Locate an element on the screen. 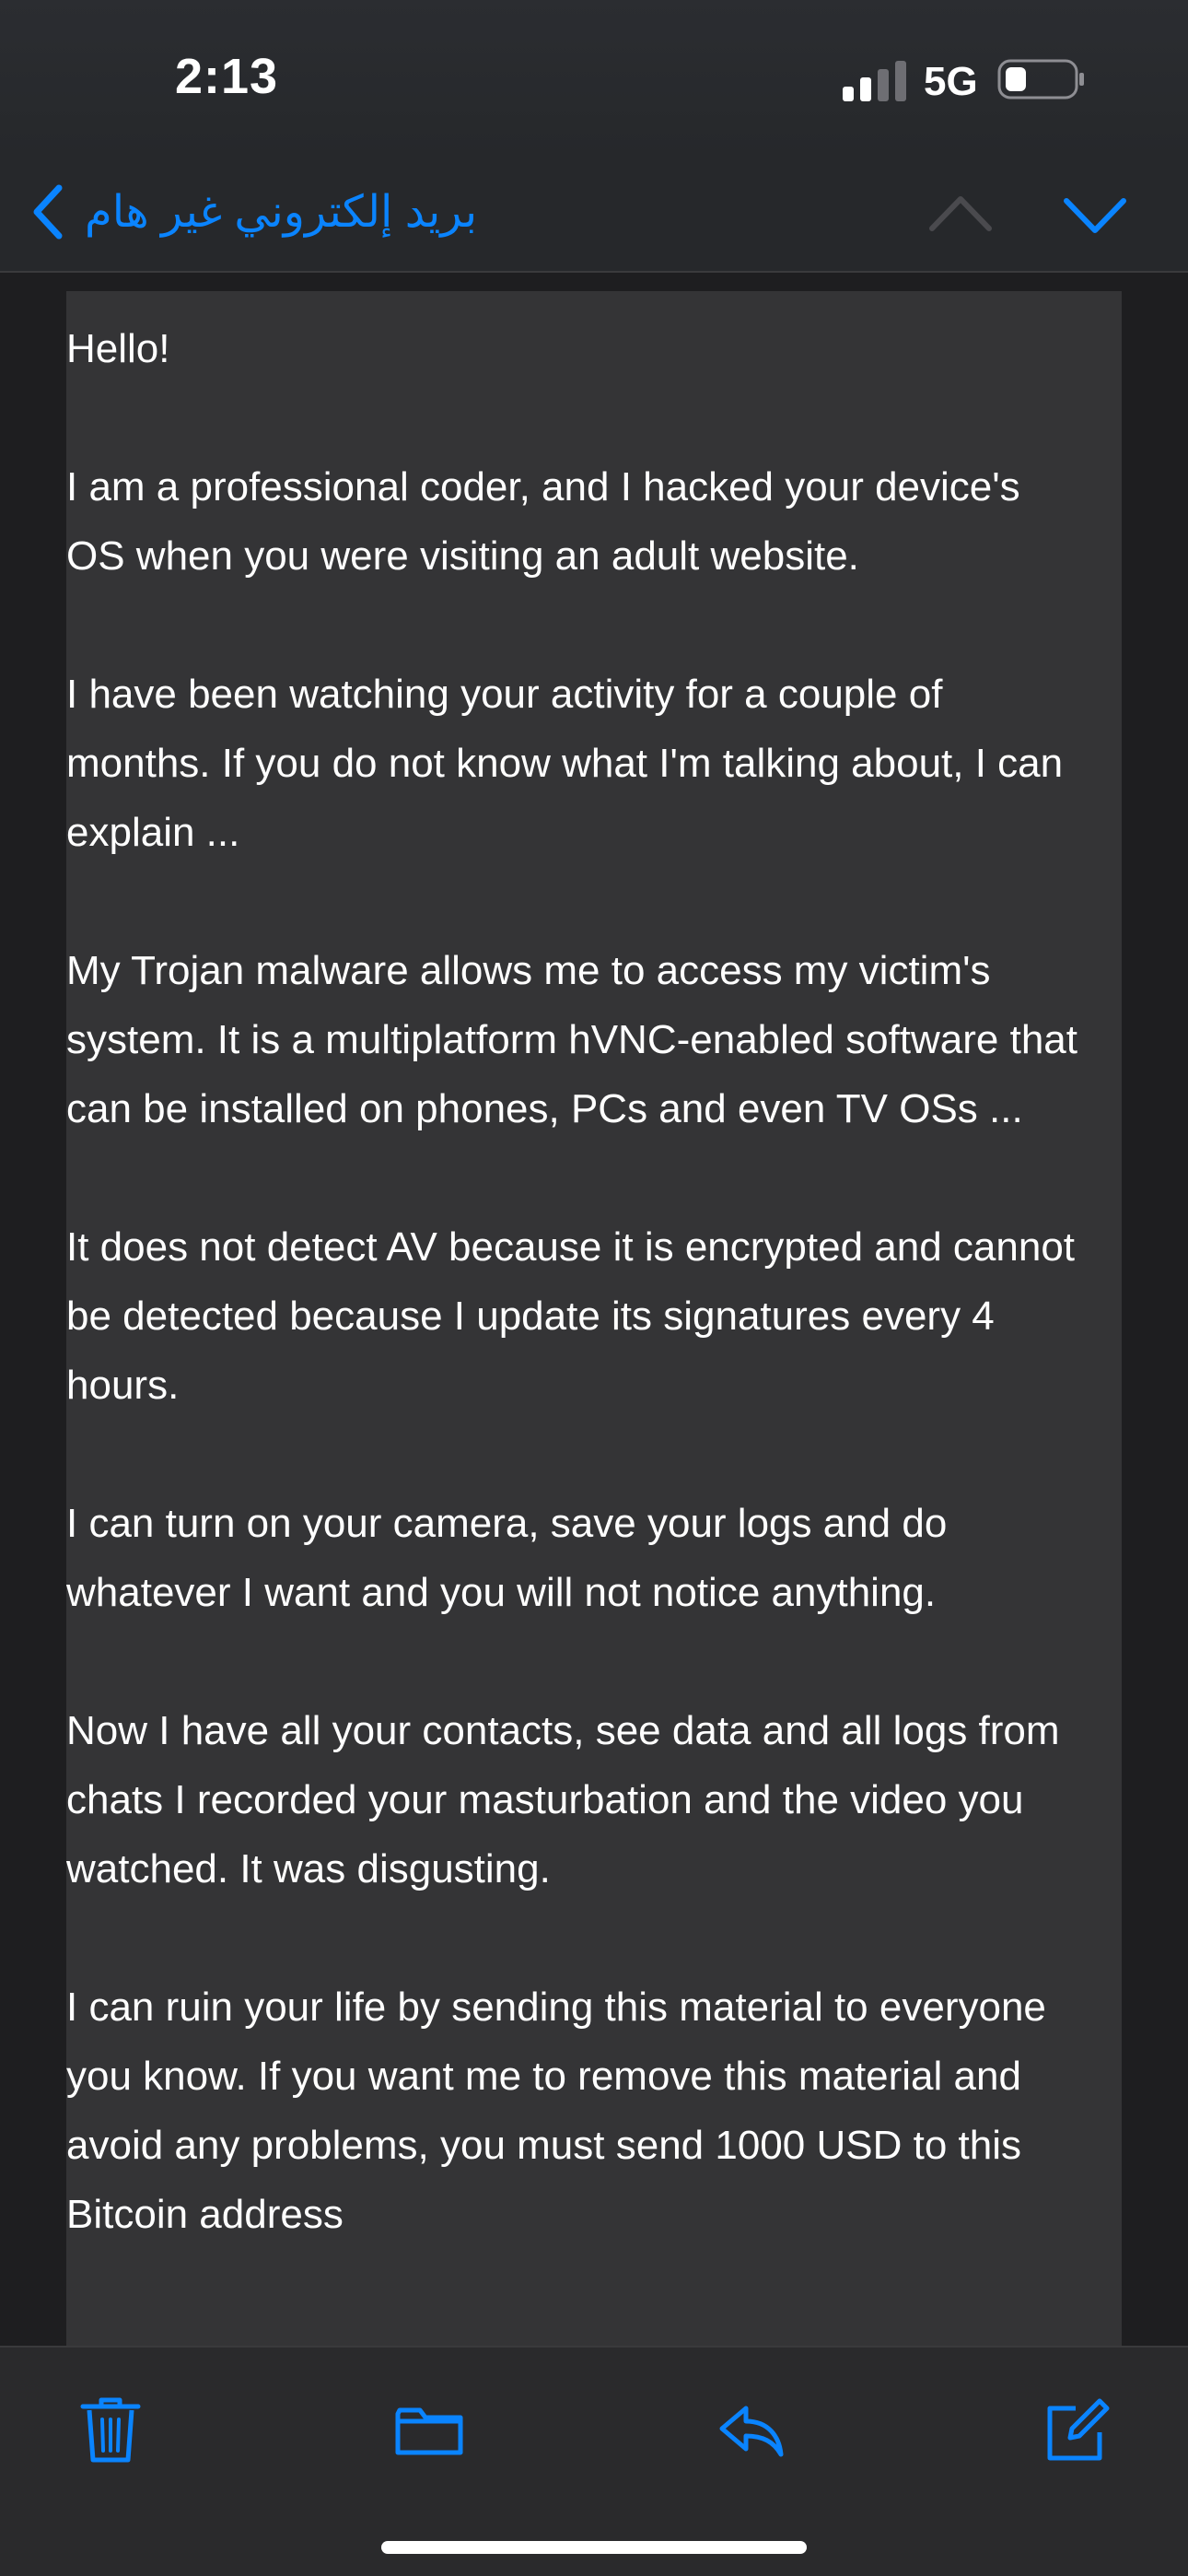 This screenshot has height=2576, width=1188. cellular-signal-icon is located at coordinates (874, 81).